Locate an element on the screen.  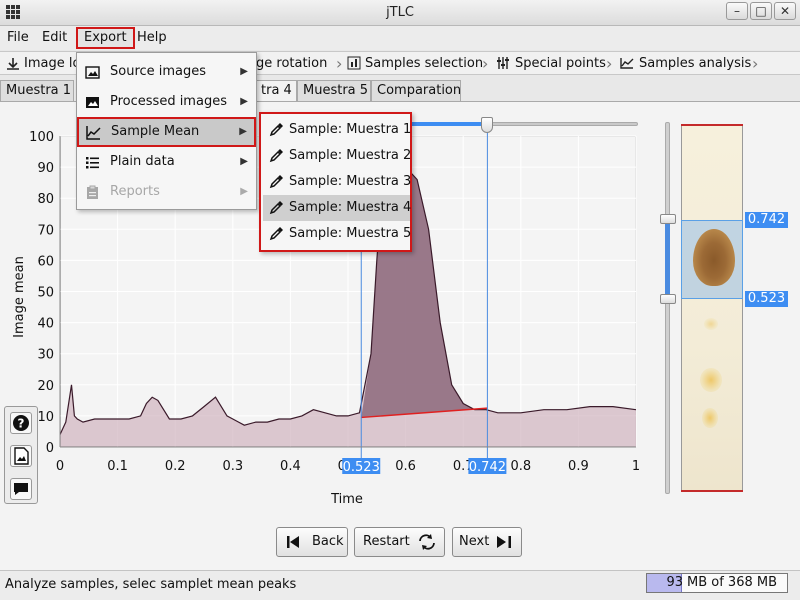
solvent-front-line is located at coordinates (712, 125).